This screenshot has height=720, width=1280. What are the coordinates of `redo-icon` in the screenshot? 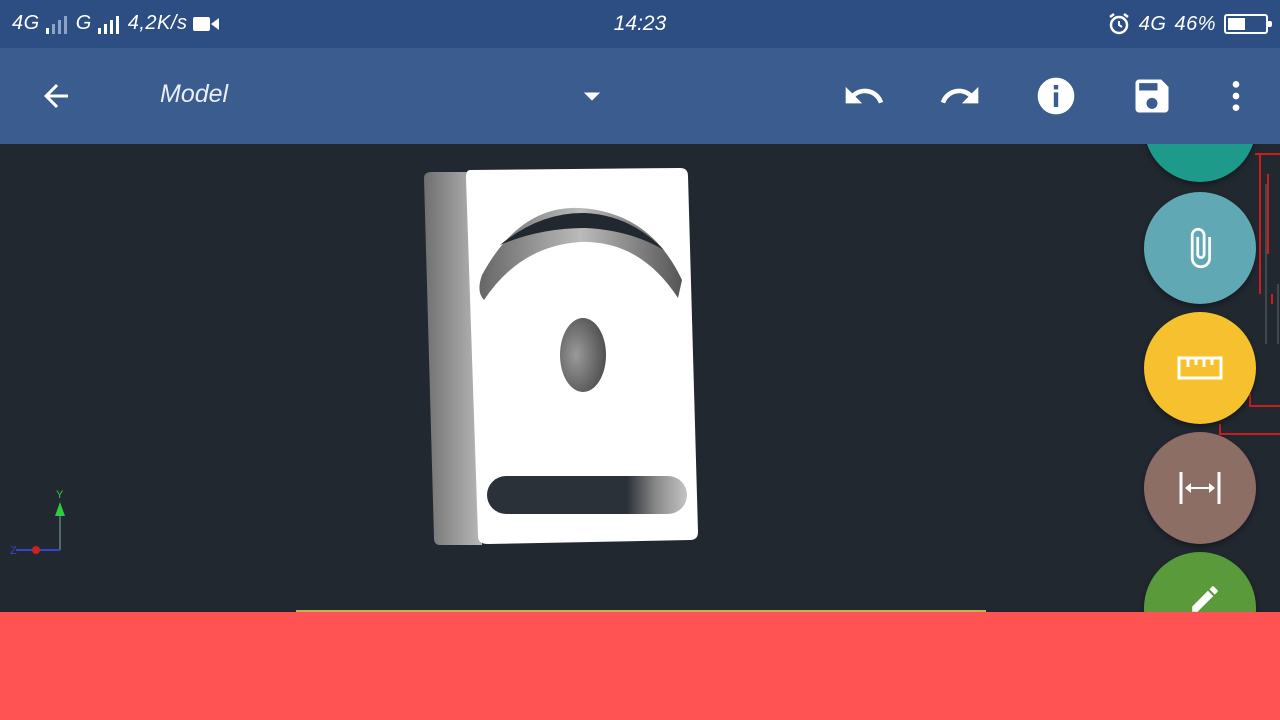 It's located at (959, 95).